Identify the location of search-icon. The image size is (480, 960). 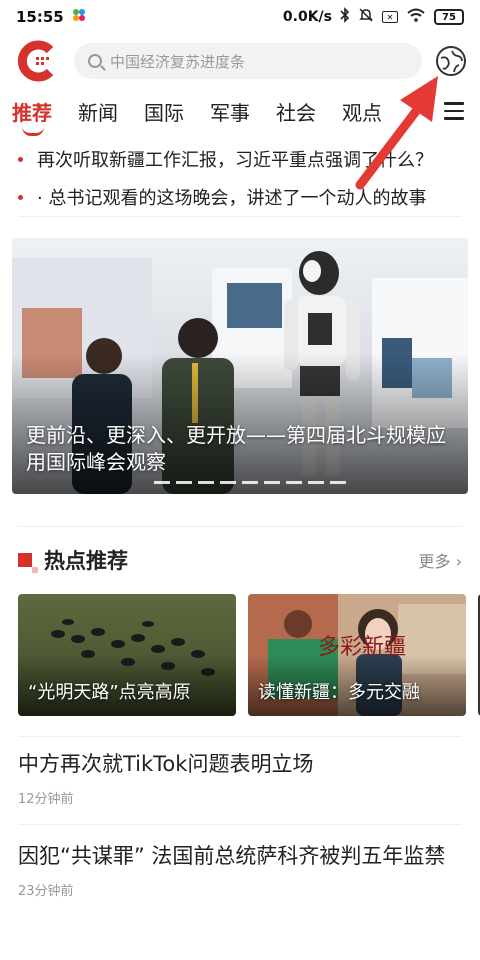
(95, 61).